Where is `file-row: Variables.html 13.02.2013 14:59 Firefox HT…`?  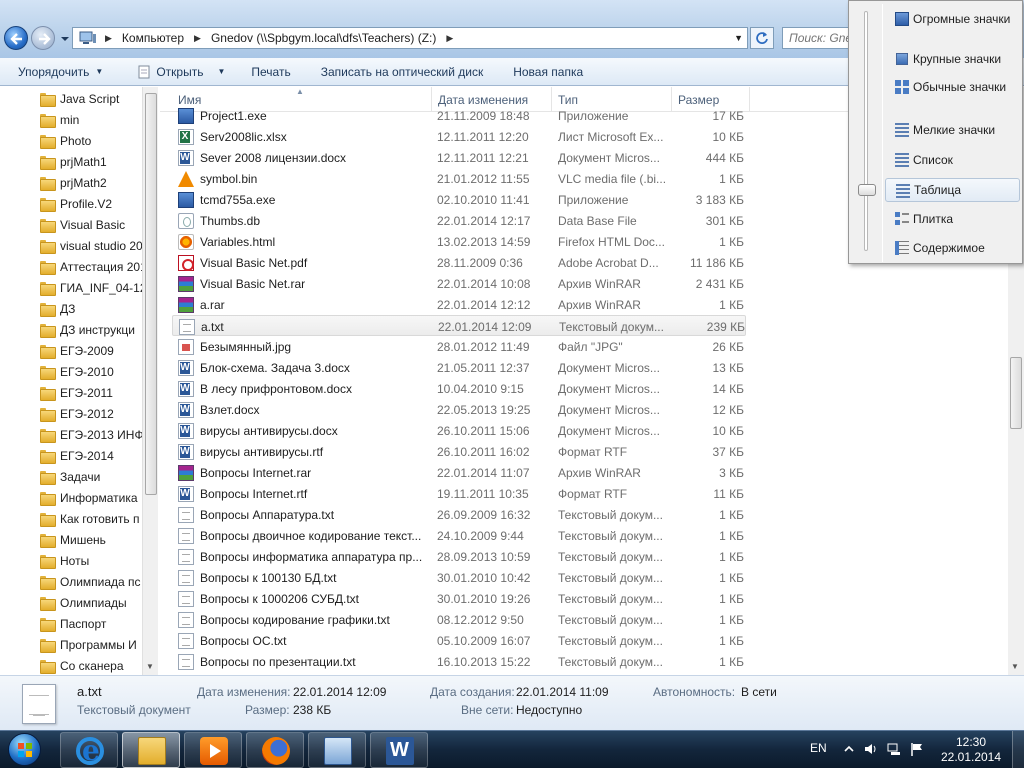 file-row: Variables.html 13.02.2013 14:59 Firefox HT… is located at coordinates (459, 241).